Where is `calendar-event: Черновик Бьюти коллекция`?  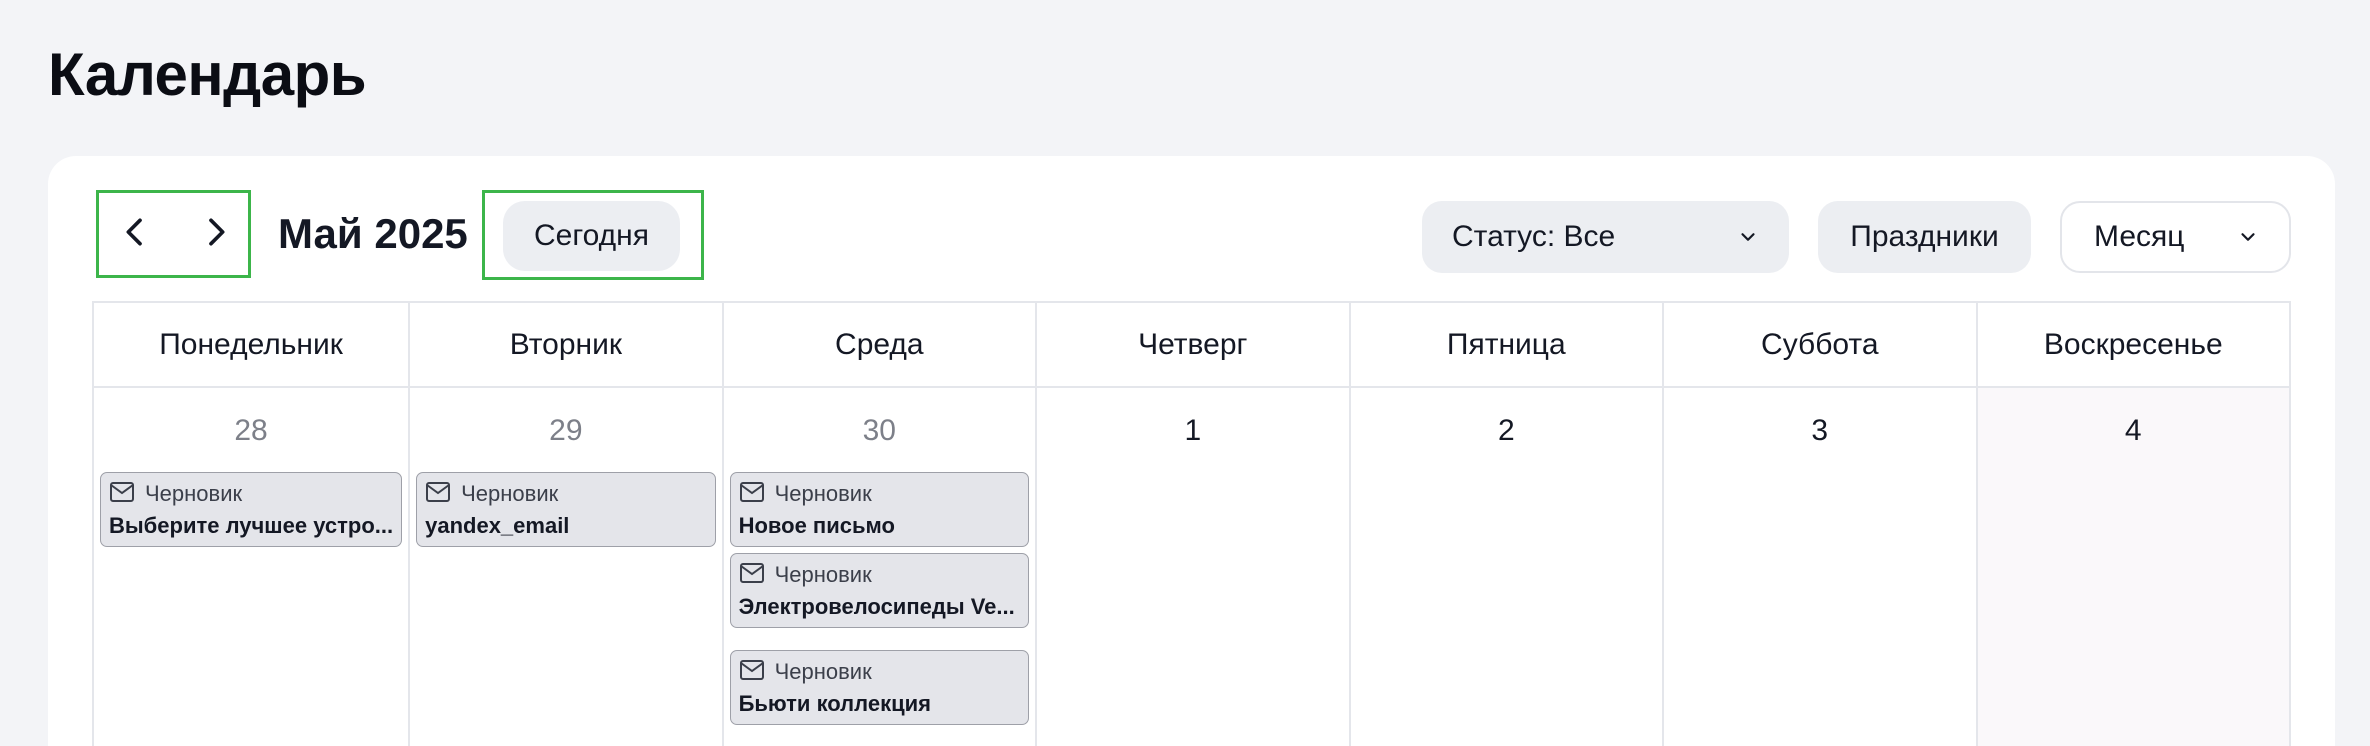 calendar-event: Черновик Бьюти коллекция is located at coordinates (879, 687).